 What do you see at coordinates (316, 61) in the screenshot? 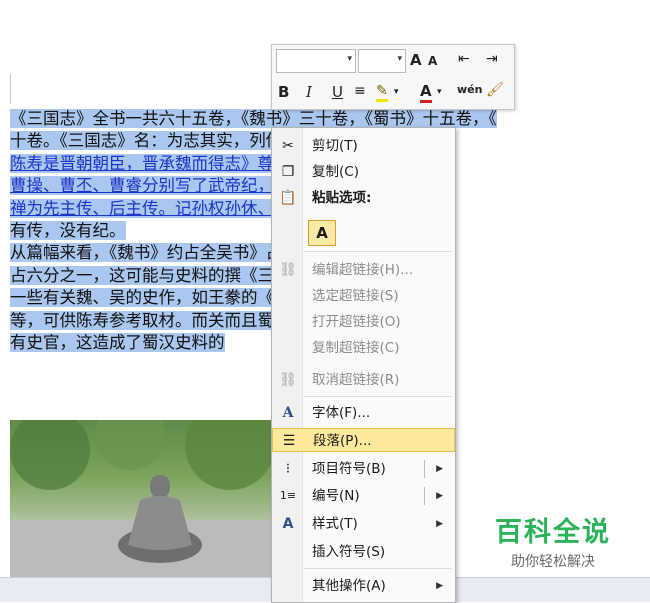
I see `font-name-combo: ▾` at bounding box center [316, 61].